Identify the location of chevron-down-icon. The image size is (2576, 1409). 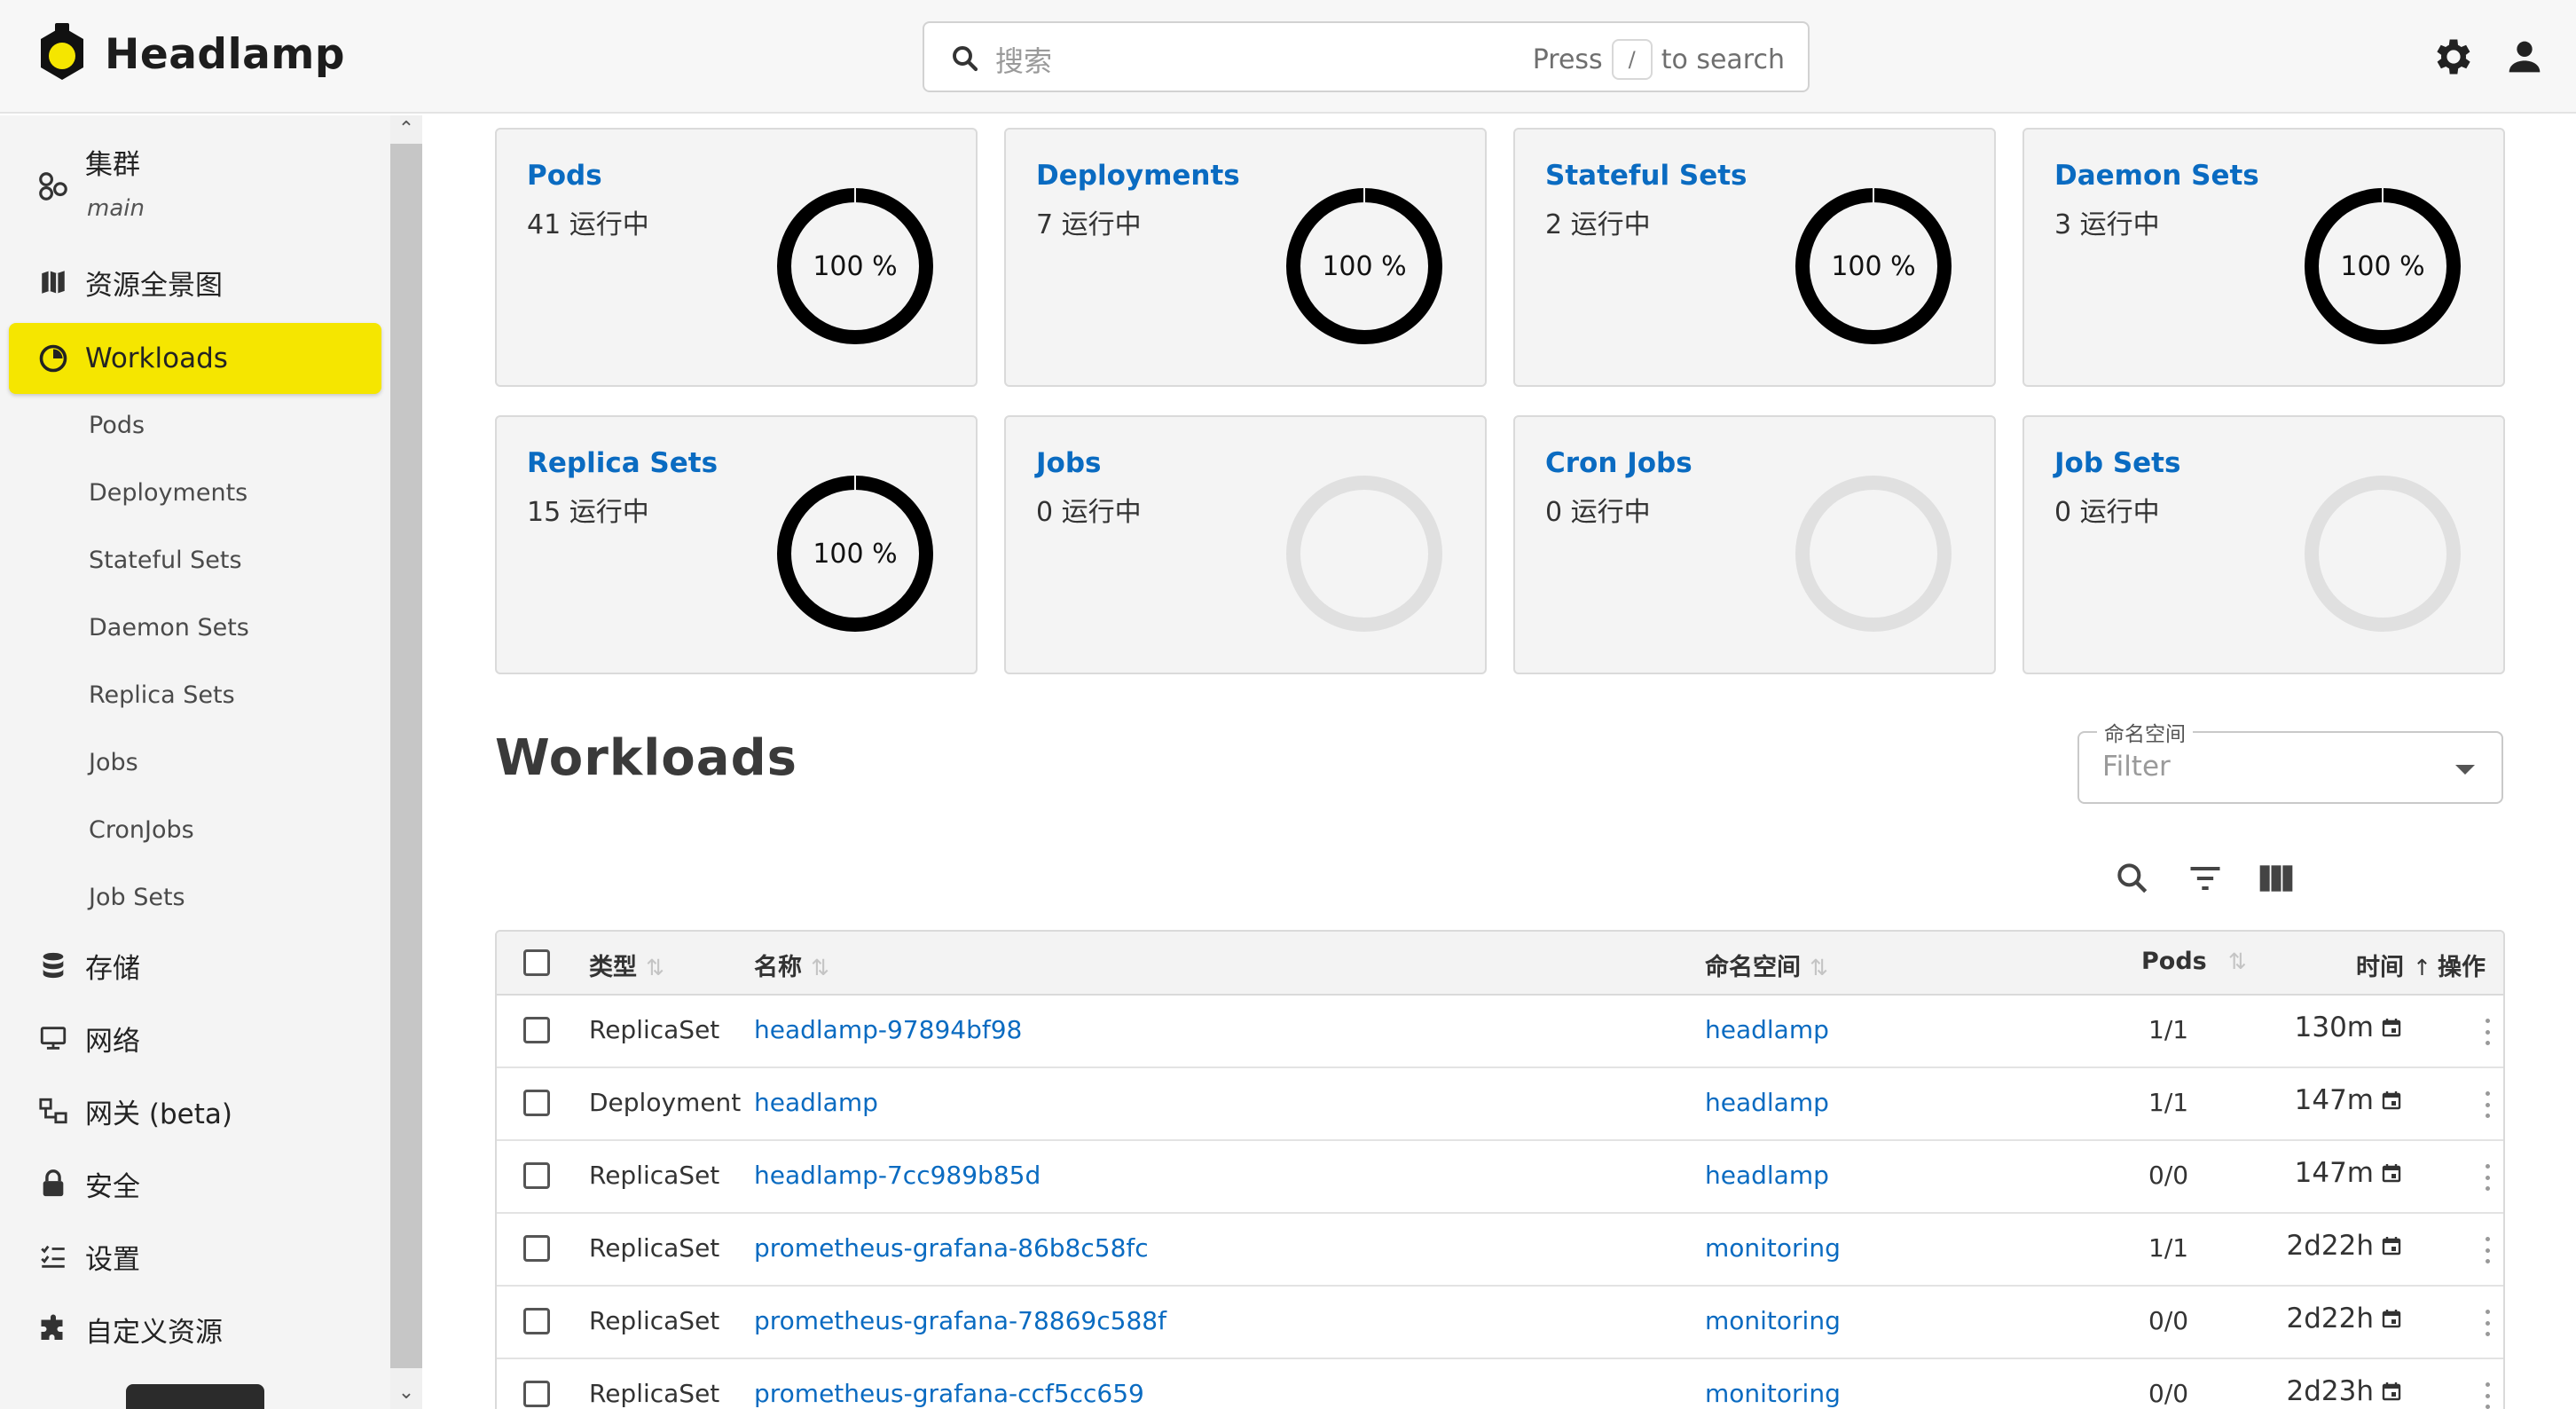
(2465, 770).